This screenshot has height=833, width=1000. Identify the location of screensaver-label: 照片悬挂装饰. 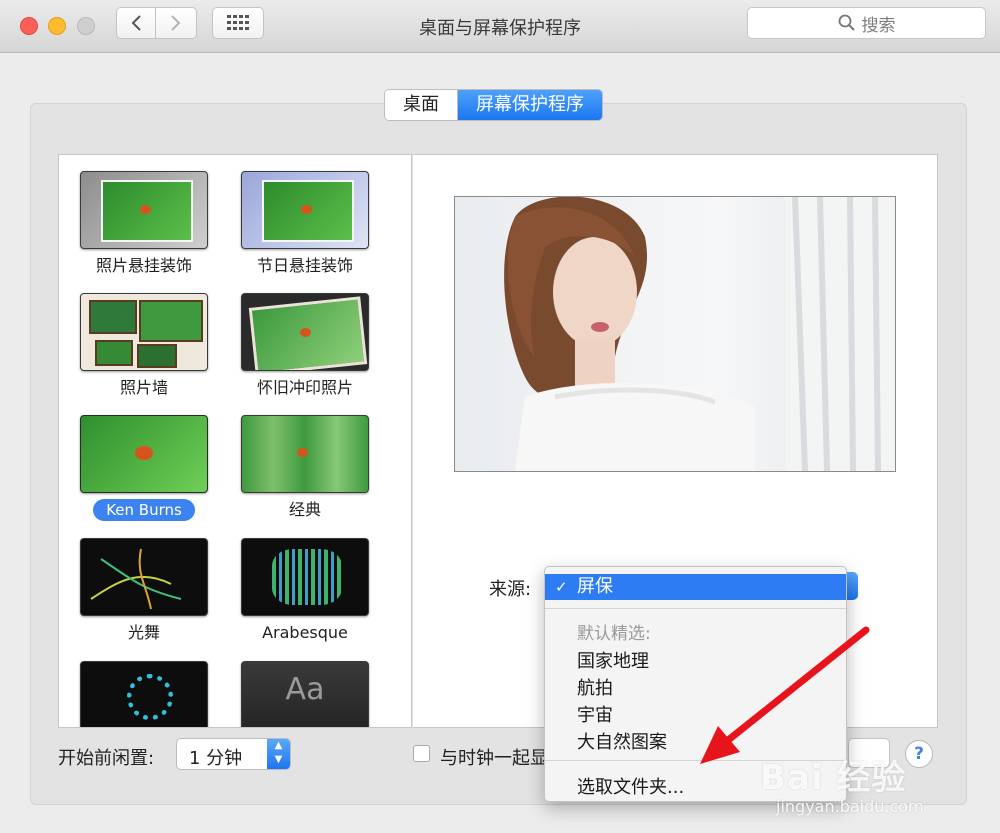
(143, 265).